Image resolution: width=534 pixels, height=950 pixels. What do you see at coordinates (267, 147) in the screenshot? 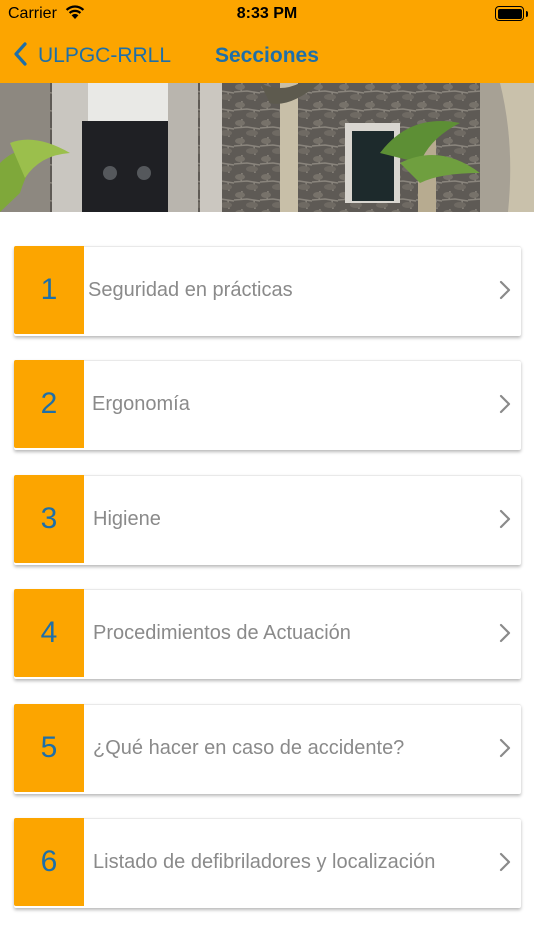
I see `header-image` at bounding box center [267, 147].